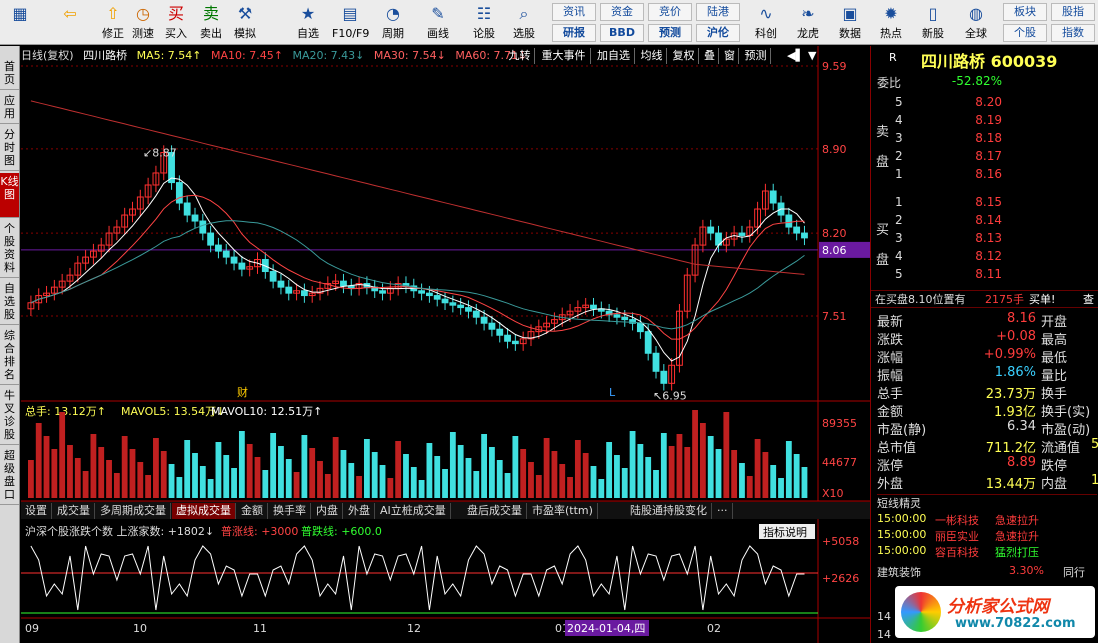  Describe the element at coordinates (9, 108) in the screenshot. I see `sidebar-item-1: 应用` at that location.